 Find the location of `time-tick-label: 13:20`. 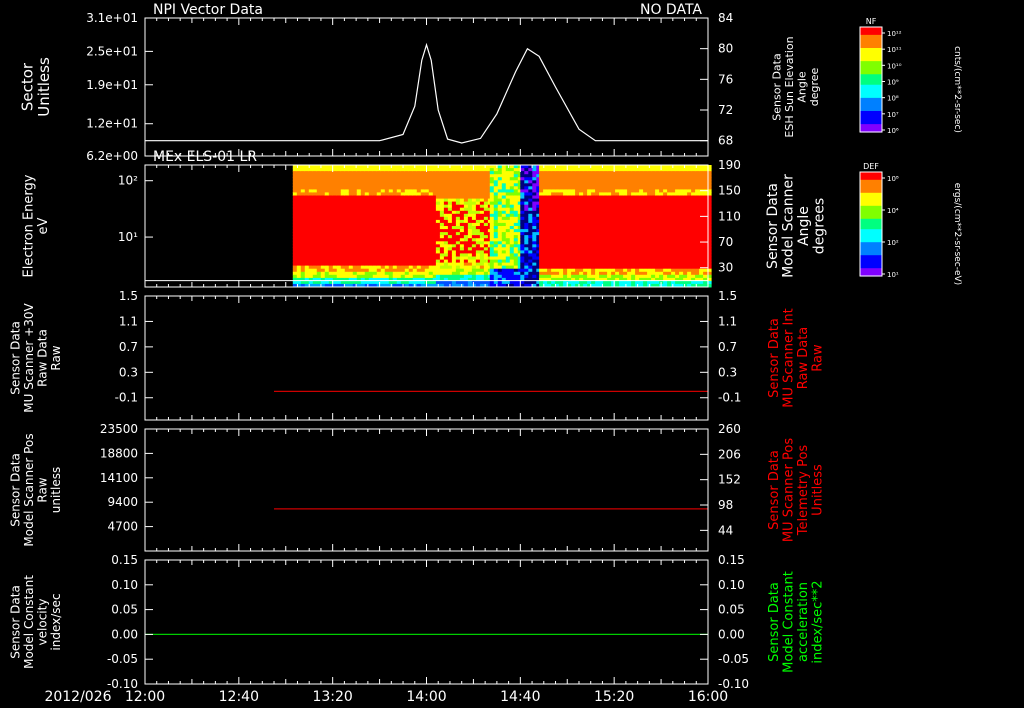

time-tick-label: 13:20 is located at coordinates (332, 697).